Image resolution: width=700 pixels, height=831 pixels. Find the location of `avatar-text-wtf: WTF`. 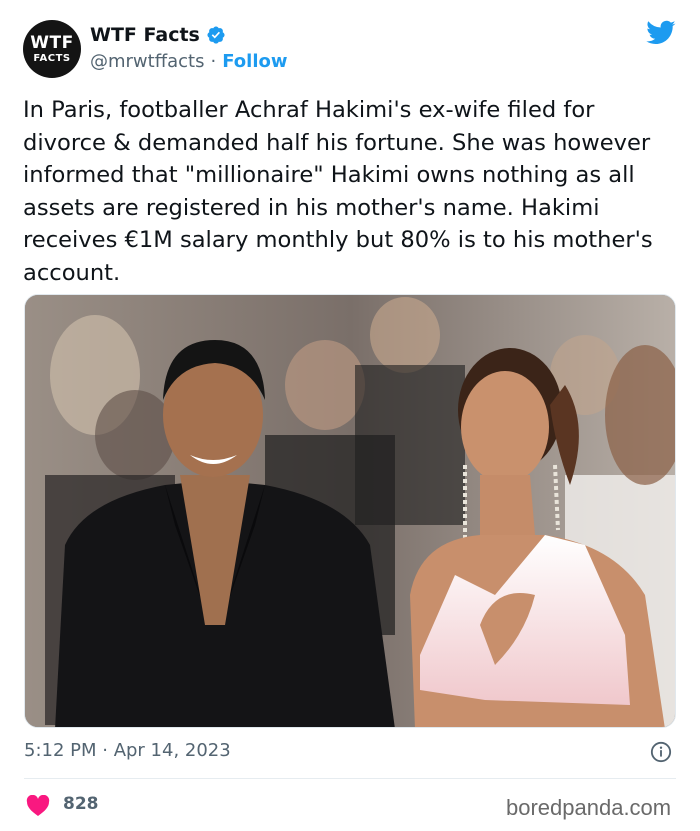

avatar-text-wtf: WTF is located at coordinates (52, 42).